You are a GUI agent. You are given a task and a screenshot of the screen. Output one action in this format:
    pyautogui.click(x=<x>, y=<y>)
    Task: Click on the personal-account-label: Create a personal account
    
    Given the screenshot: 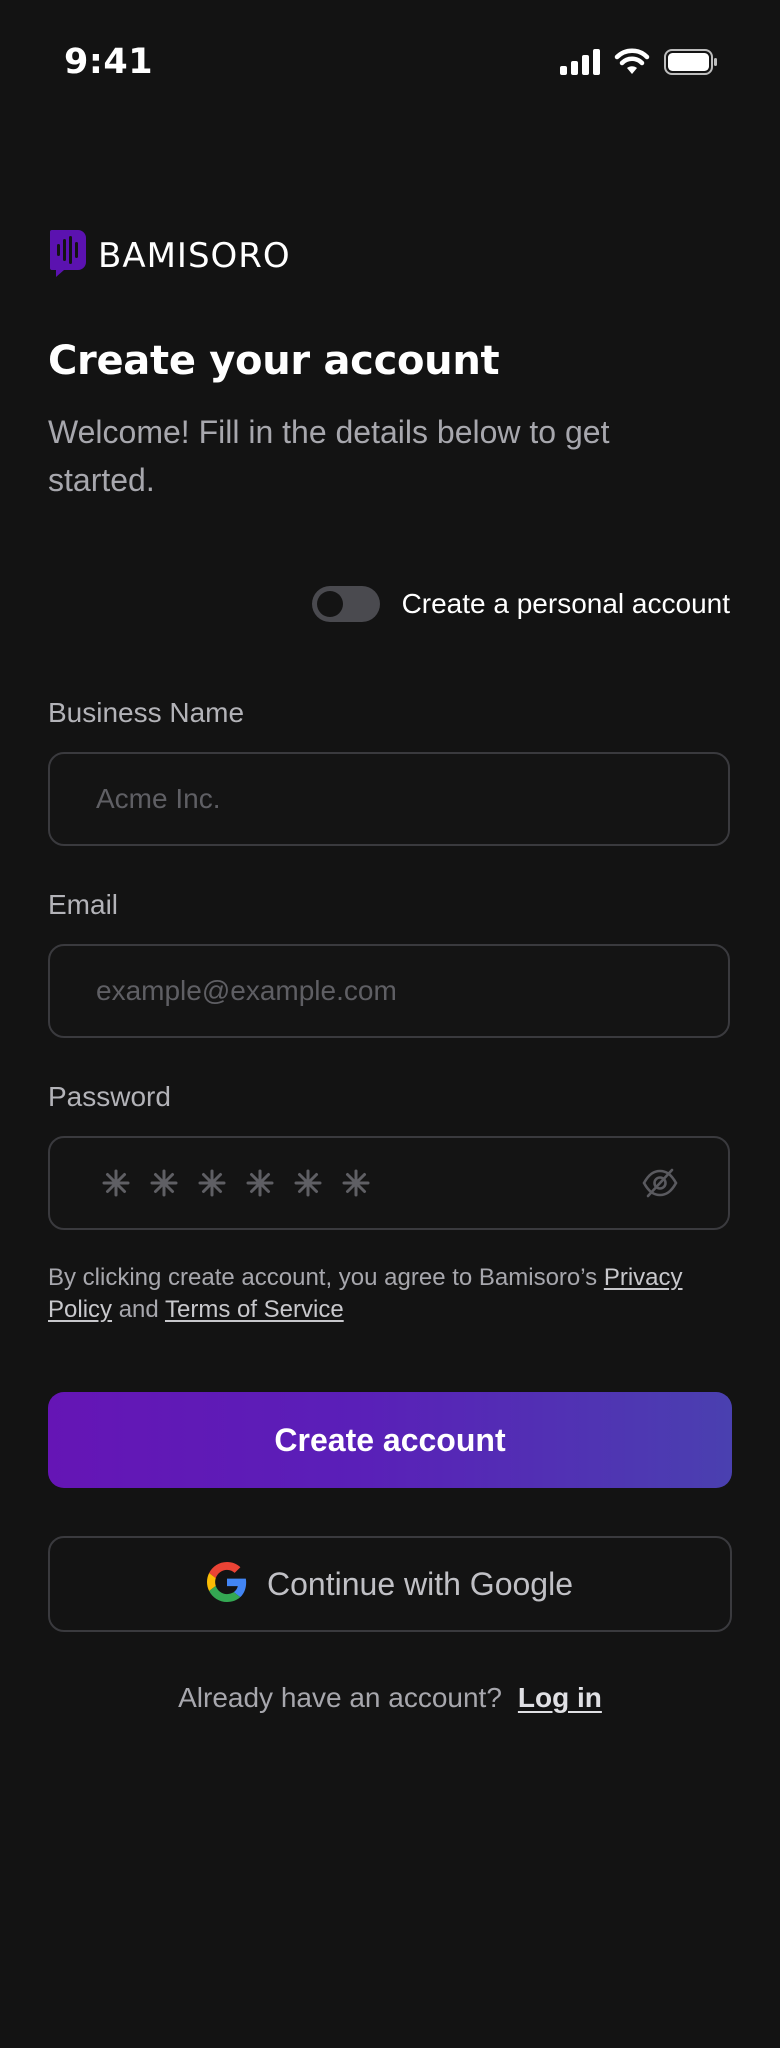 What is the action you would take?
    pyautogui.click(x=565, y=603)
    